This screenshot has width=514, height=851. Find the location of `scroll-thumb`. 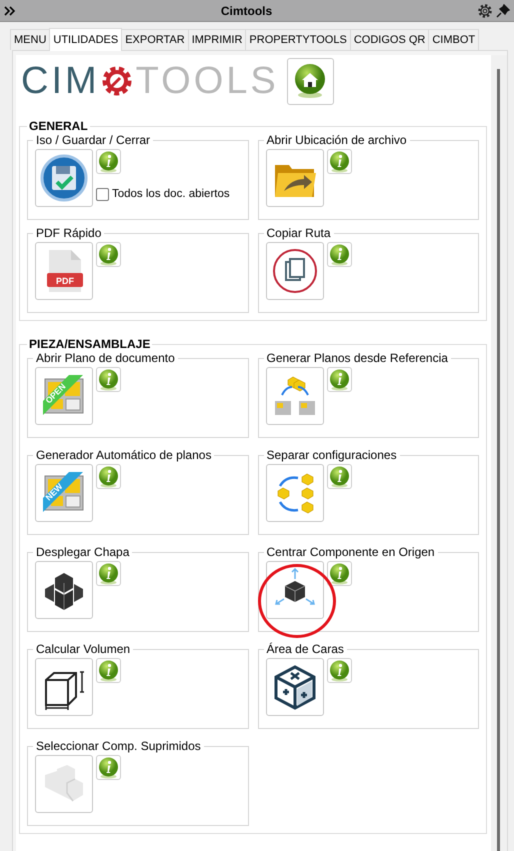

scroll-thumb is located at coordinates (498, 460).